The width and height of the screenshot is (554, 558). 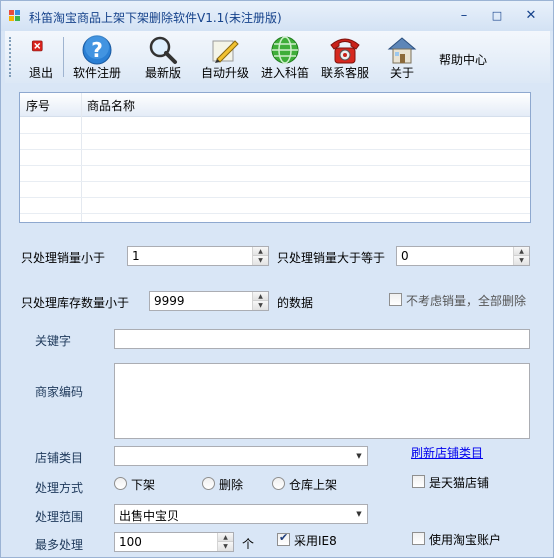 What do you see at coordinates (405, 256) in the screenshot?
I see `sales-gte-value: 0` at bounding box center [405, 256].